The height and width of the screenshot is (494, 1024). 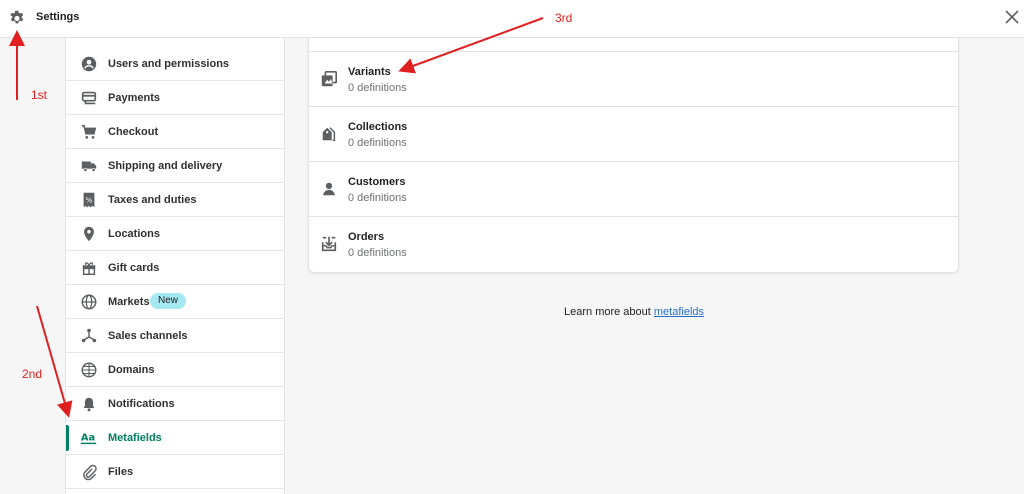 I want to click on sidebar-item-locations: Locations, so click(x=175, y=234).